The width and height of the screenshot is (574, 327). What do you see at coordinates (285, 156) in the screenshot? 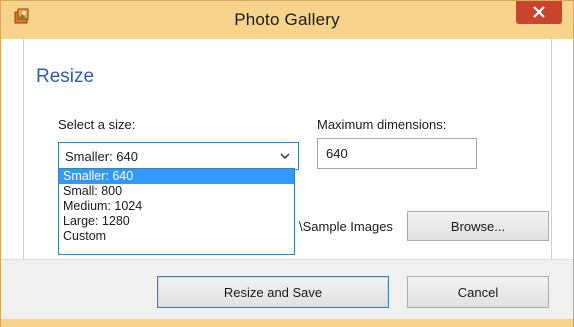
I see `chevron-down-icon` at bounding box center [285, 156].